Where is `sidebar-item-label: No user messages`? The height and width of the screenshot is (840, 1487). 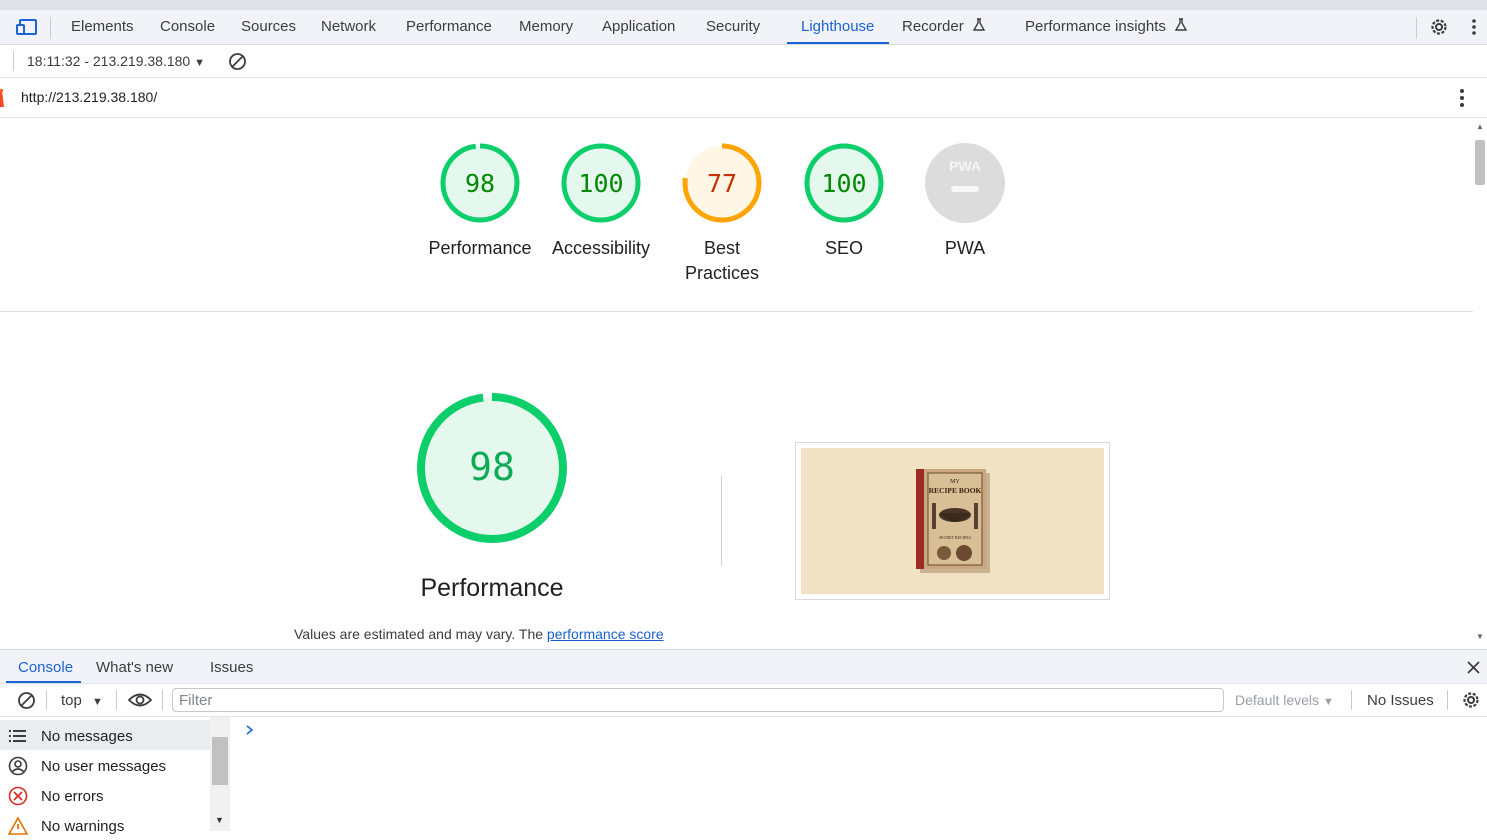 sidebar-item-label: No user messages is located at coordinates (104, 766).